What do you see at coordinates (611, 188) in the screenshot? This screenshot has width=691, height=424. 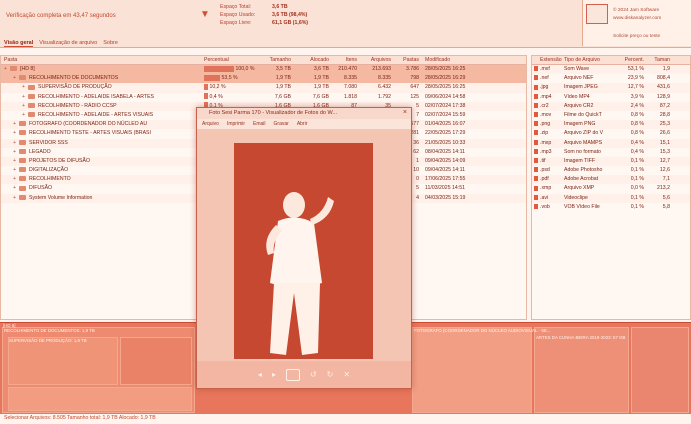 I see `table-row: .xmp Arquivo XMP 0,0 % 213,2` at bounding box center [611, 188].